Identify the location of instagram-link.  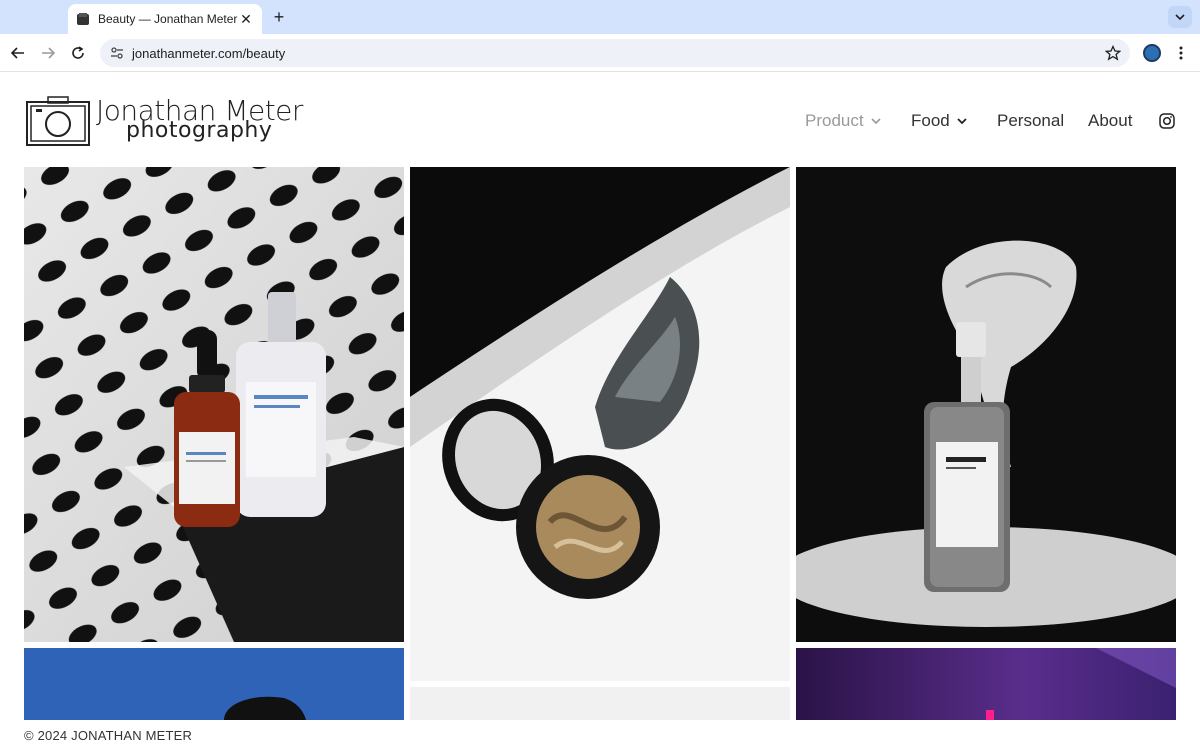
(1167, 121).